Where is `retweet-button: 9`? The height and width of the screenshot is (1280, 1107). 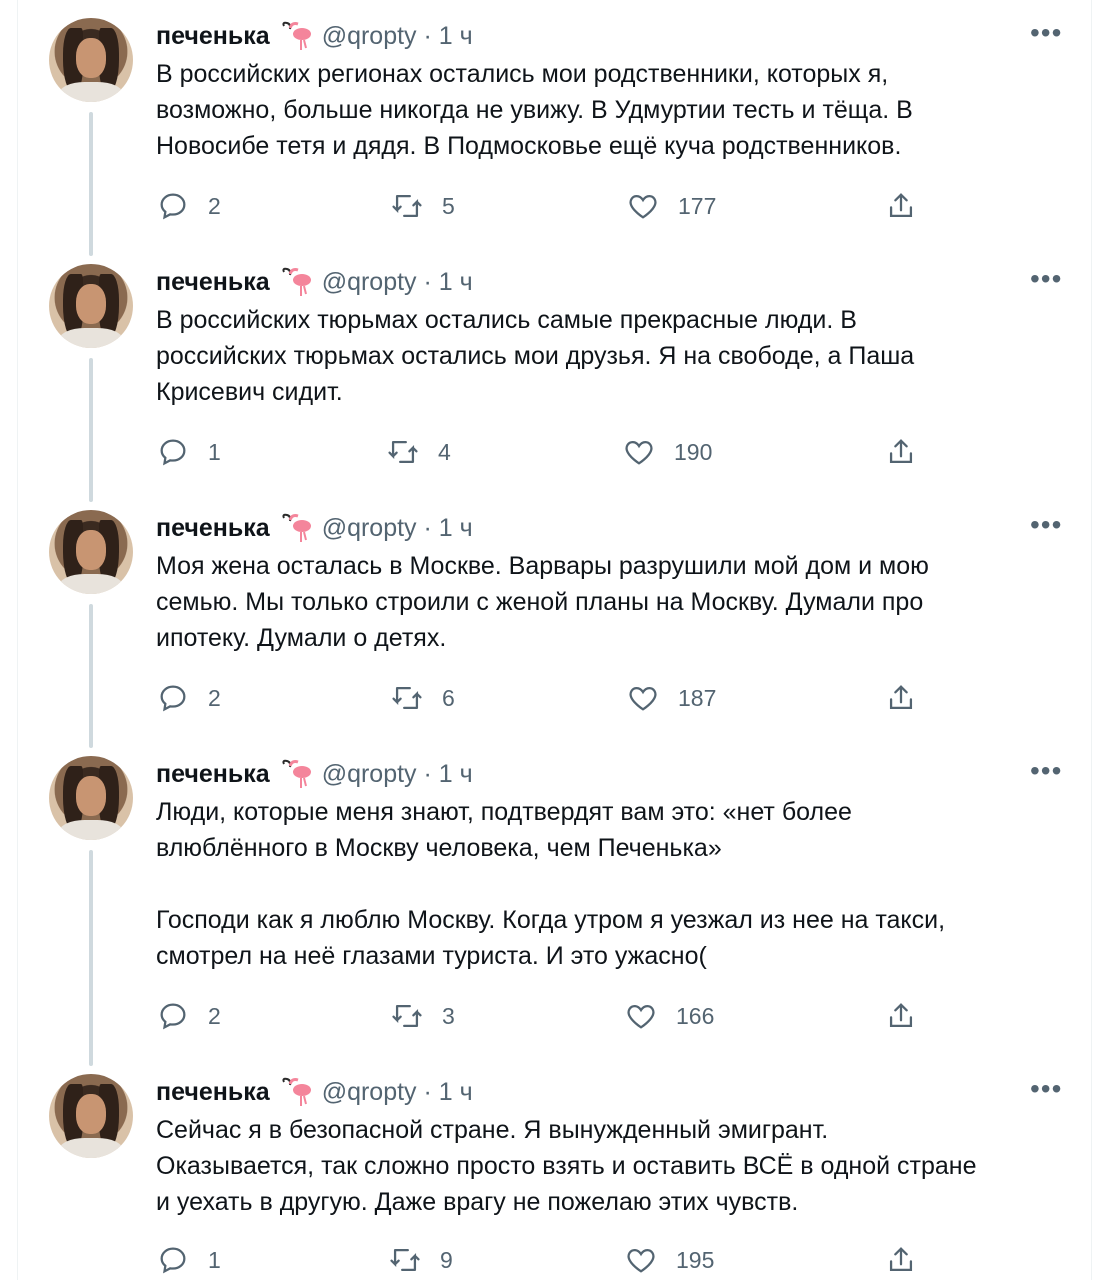 retweet-button: 9 is located at coordinates (420, 1260).